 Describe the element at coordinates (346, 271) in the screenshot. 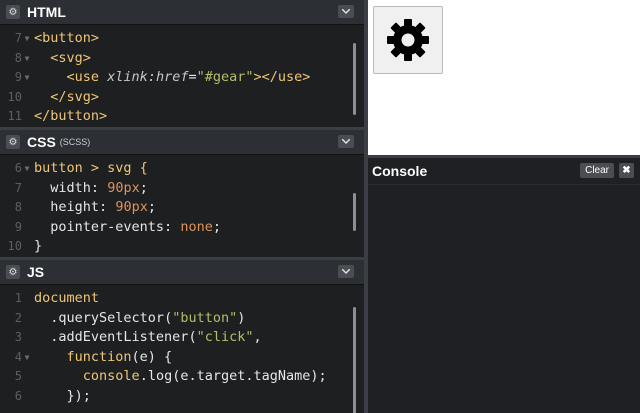

I see `js-collapse-icon` at that location.